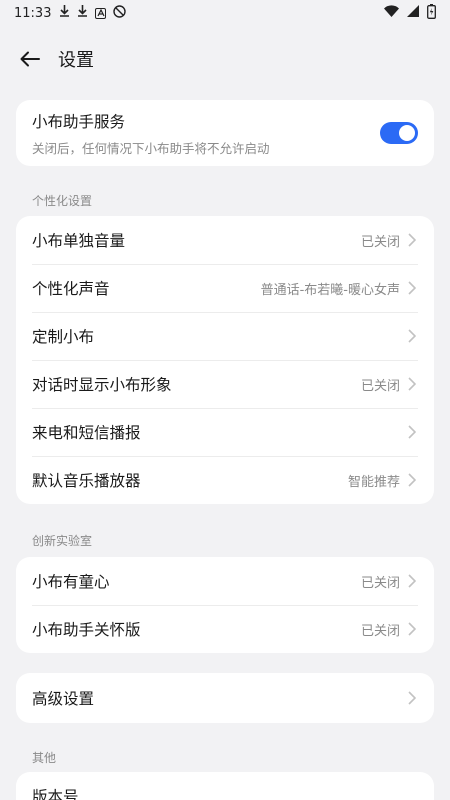 Image resolution: width=450 pixels, height=800 pixels. What do you see at coordinates (101, 13) in the screenshot?
I see `app-notification-icon` at bounding box center [101, 13].